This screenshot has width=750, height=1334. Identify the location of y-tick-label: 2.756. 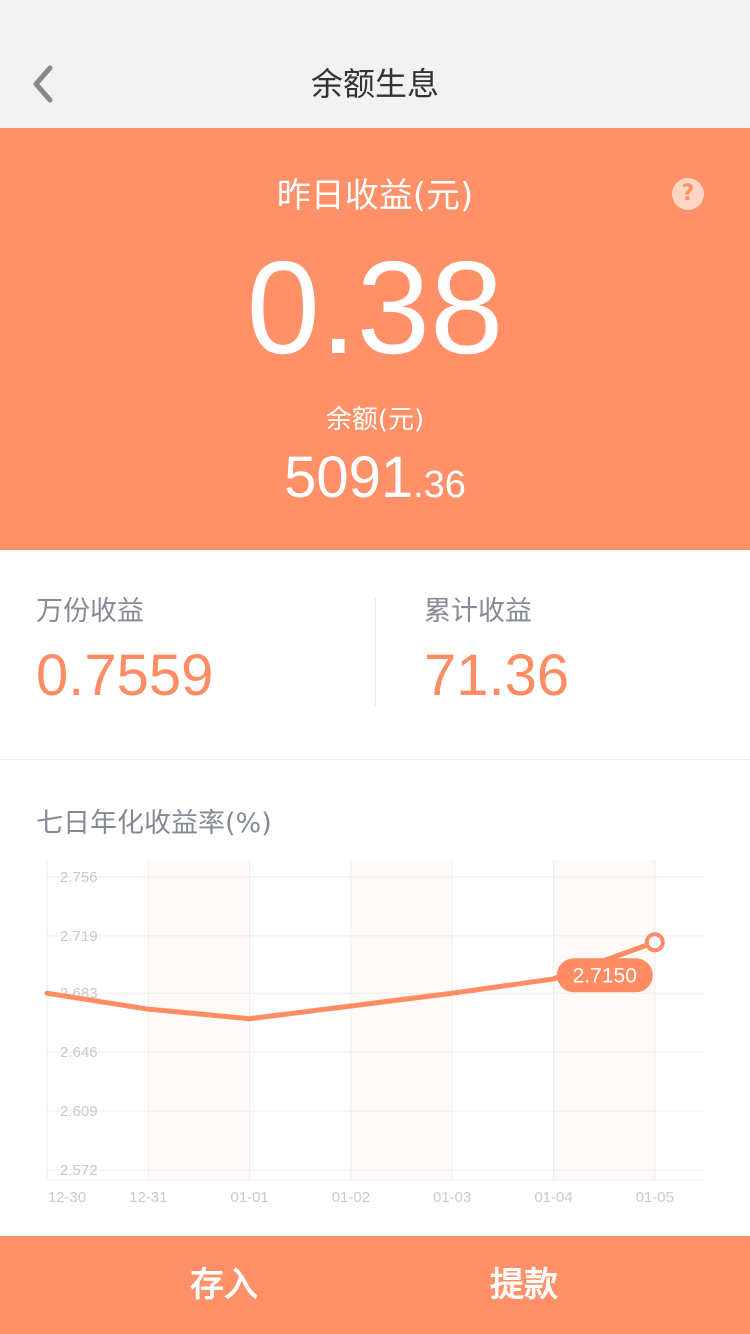
(79, 877).